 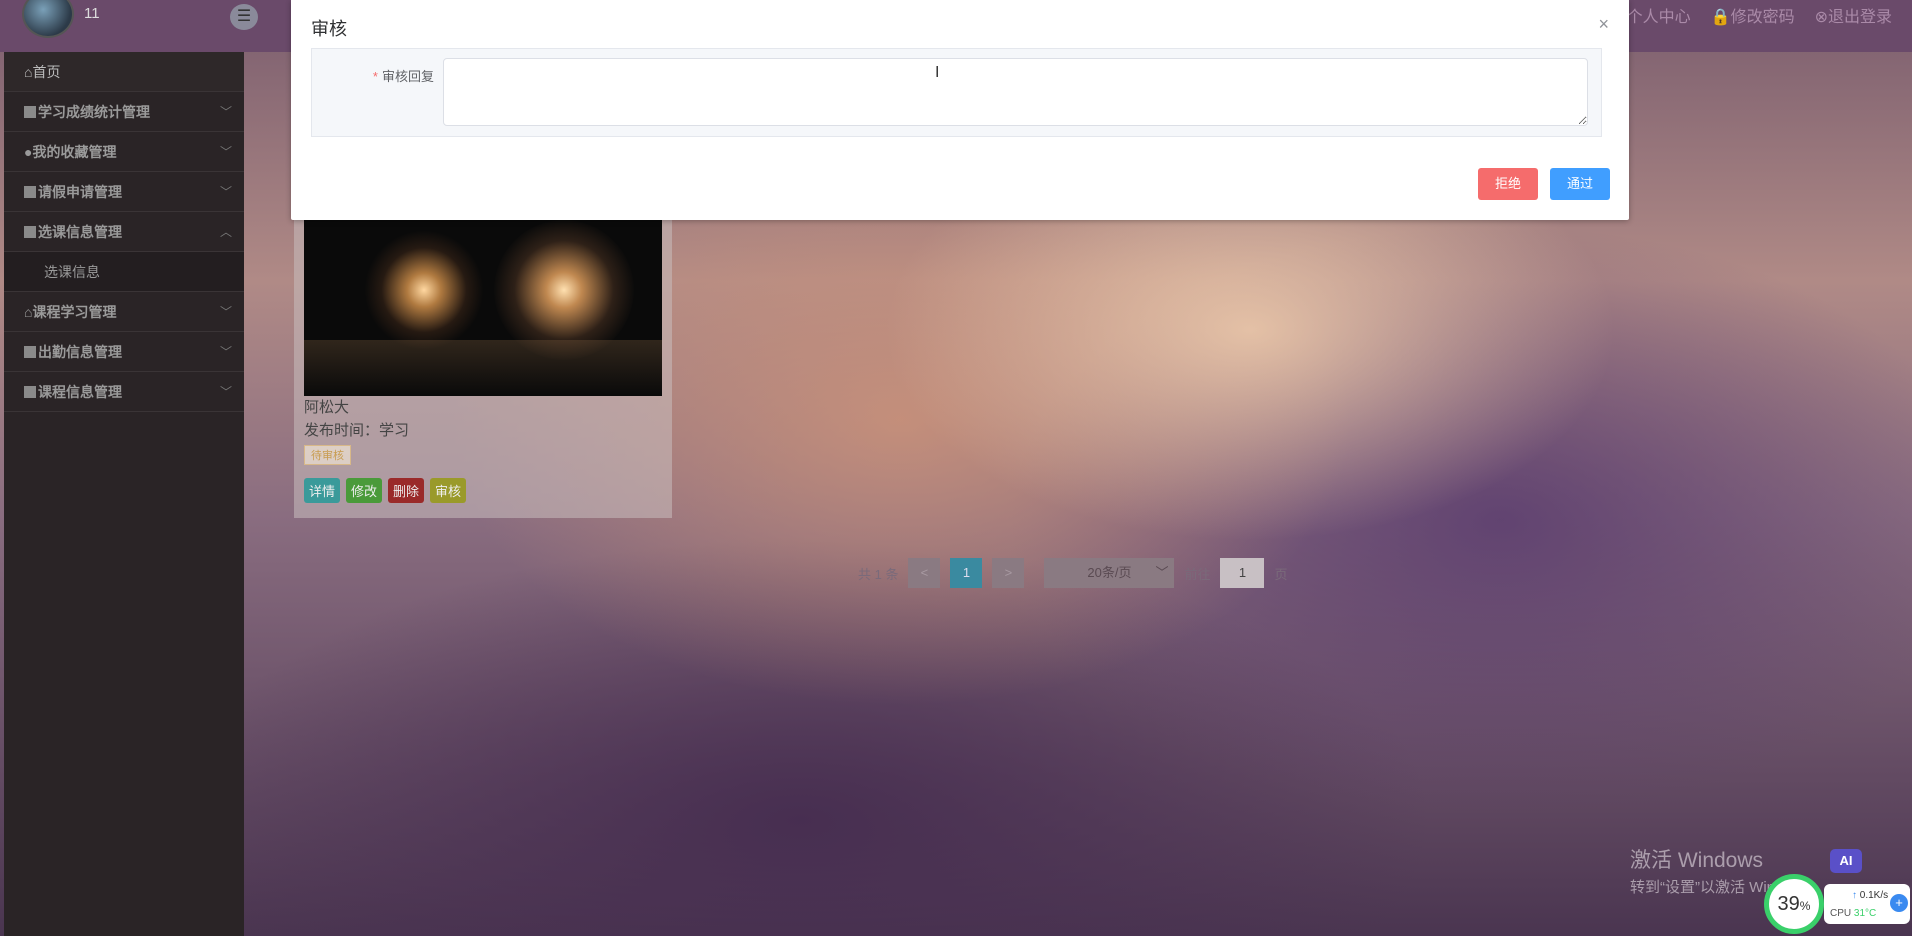 I want to click on audit-reply-input, so click(x=1015, y=92).